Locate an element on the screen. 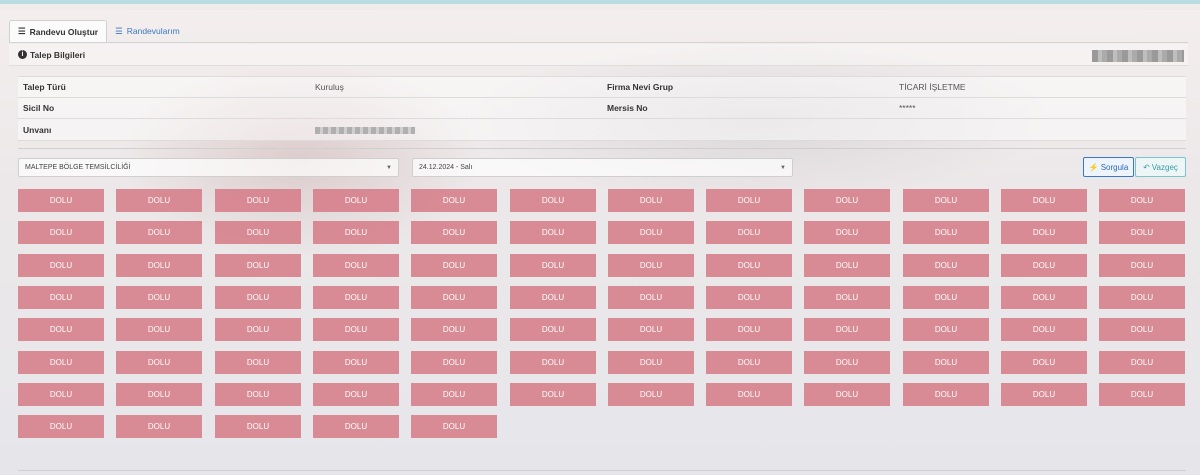  top-bar is located at coordinates (600, 7).